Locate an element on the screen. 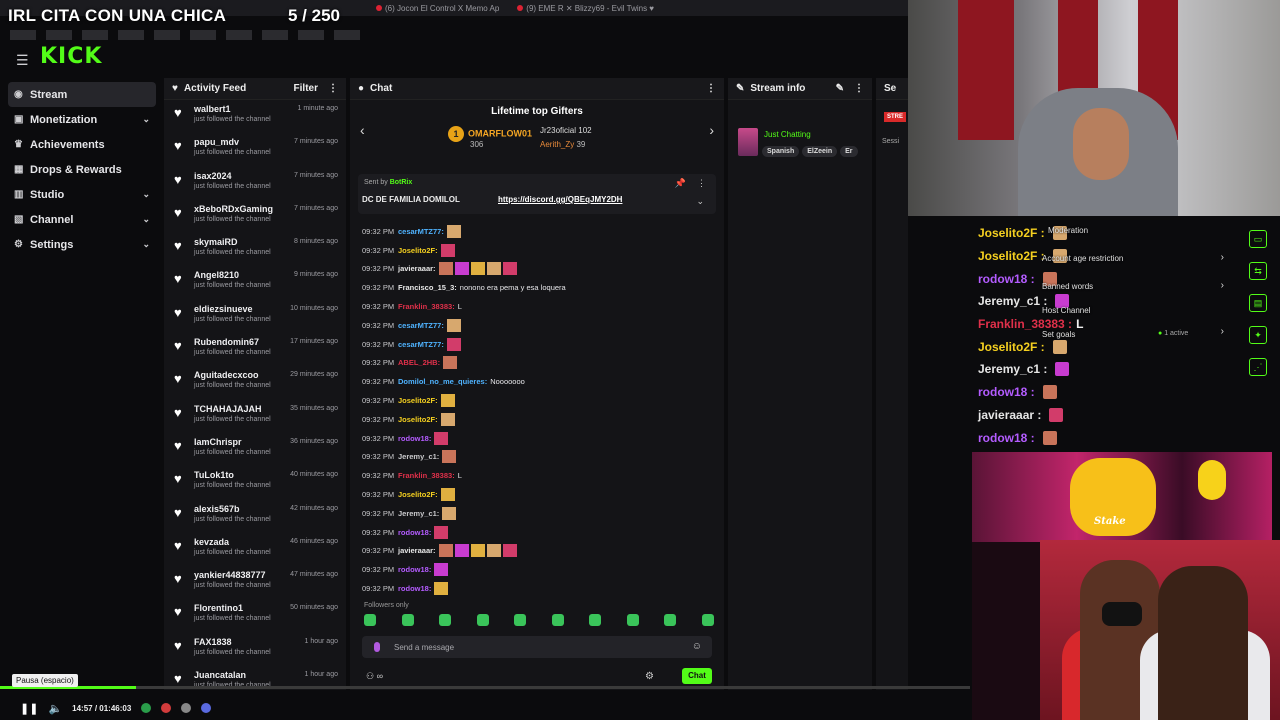 This screenshot has width=1280, height=720. sidebar-item-channel: ▧ Channel ⌄ is located at coordinates (82, 219).